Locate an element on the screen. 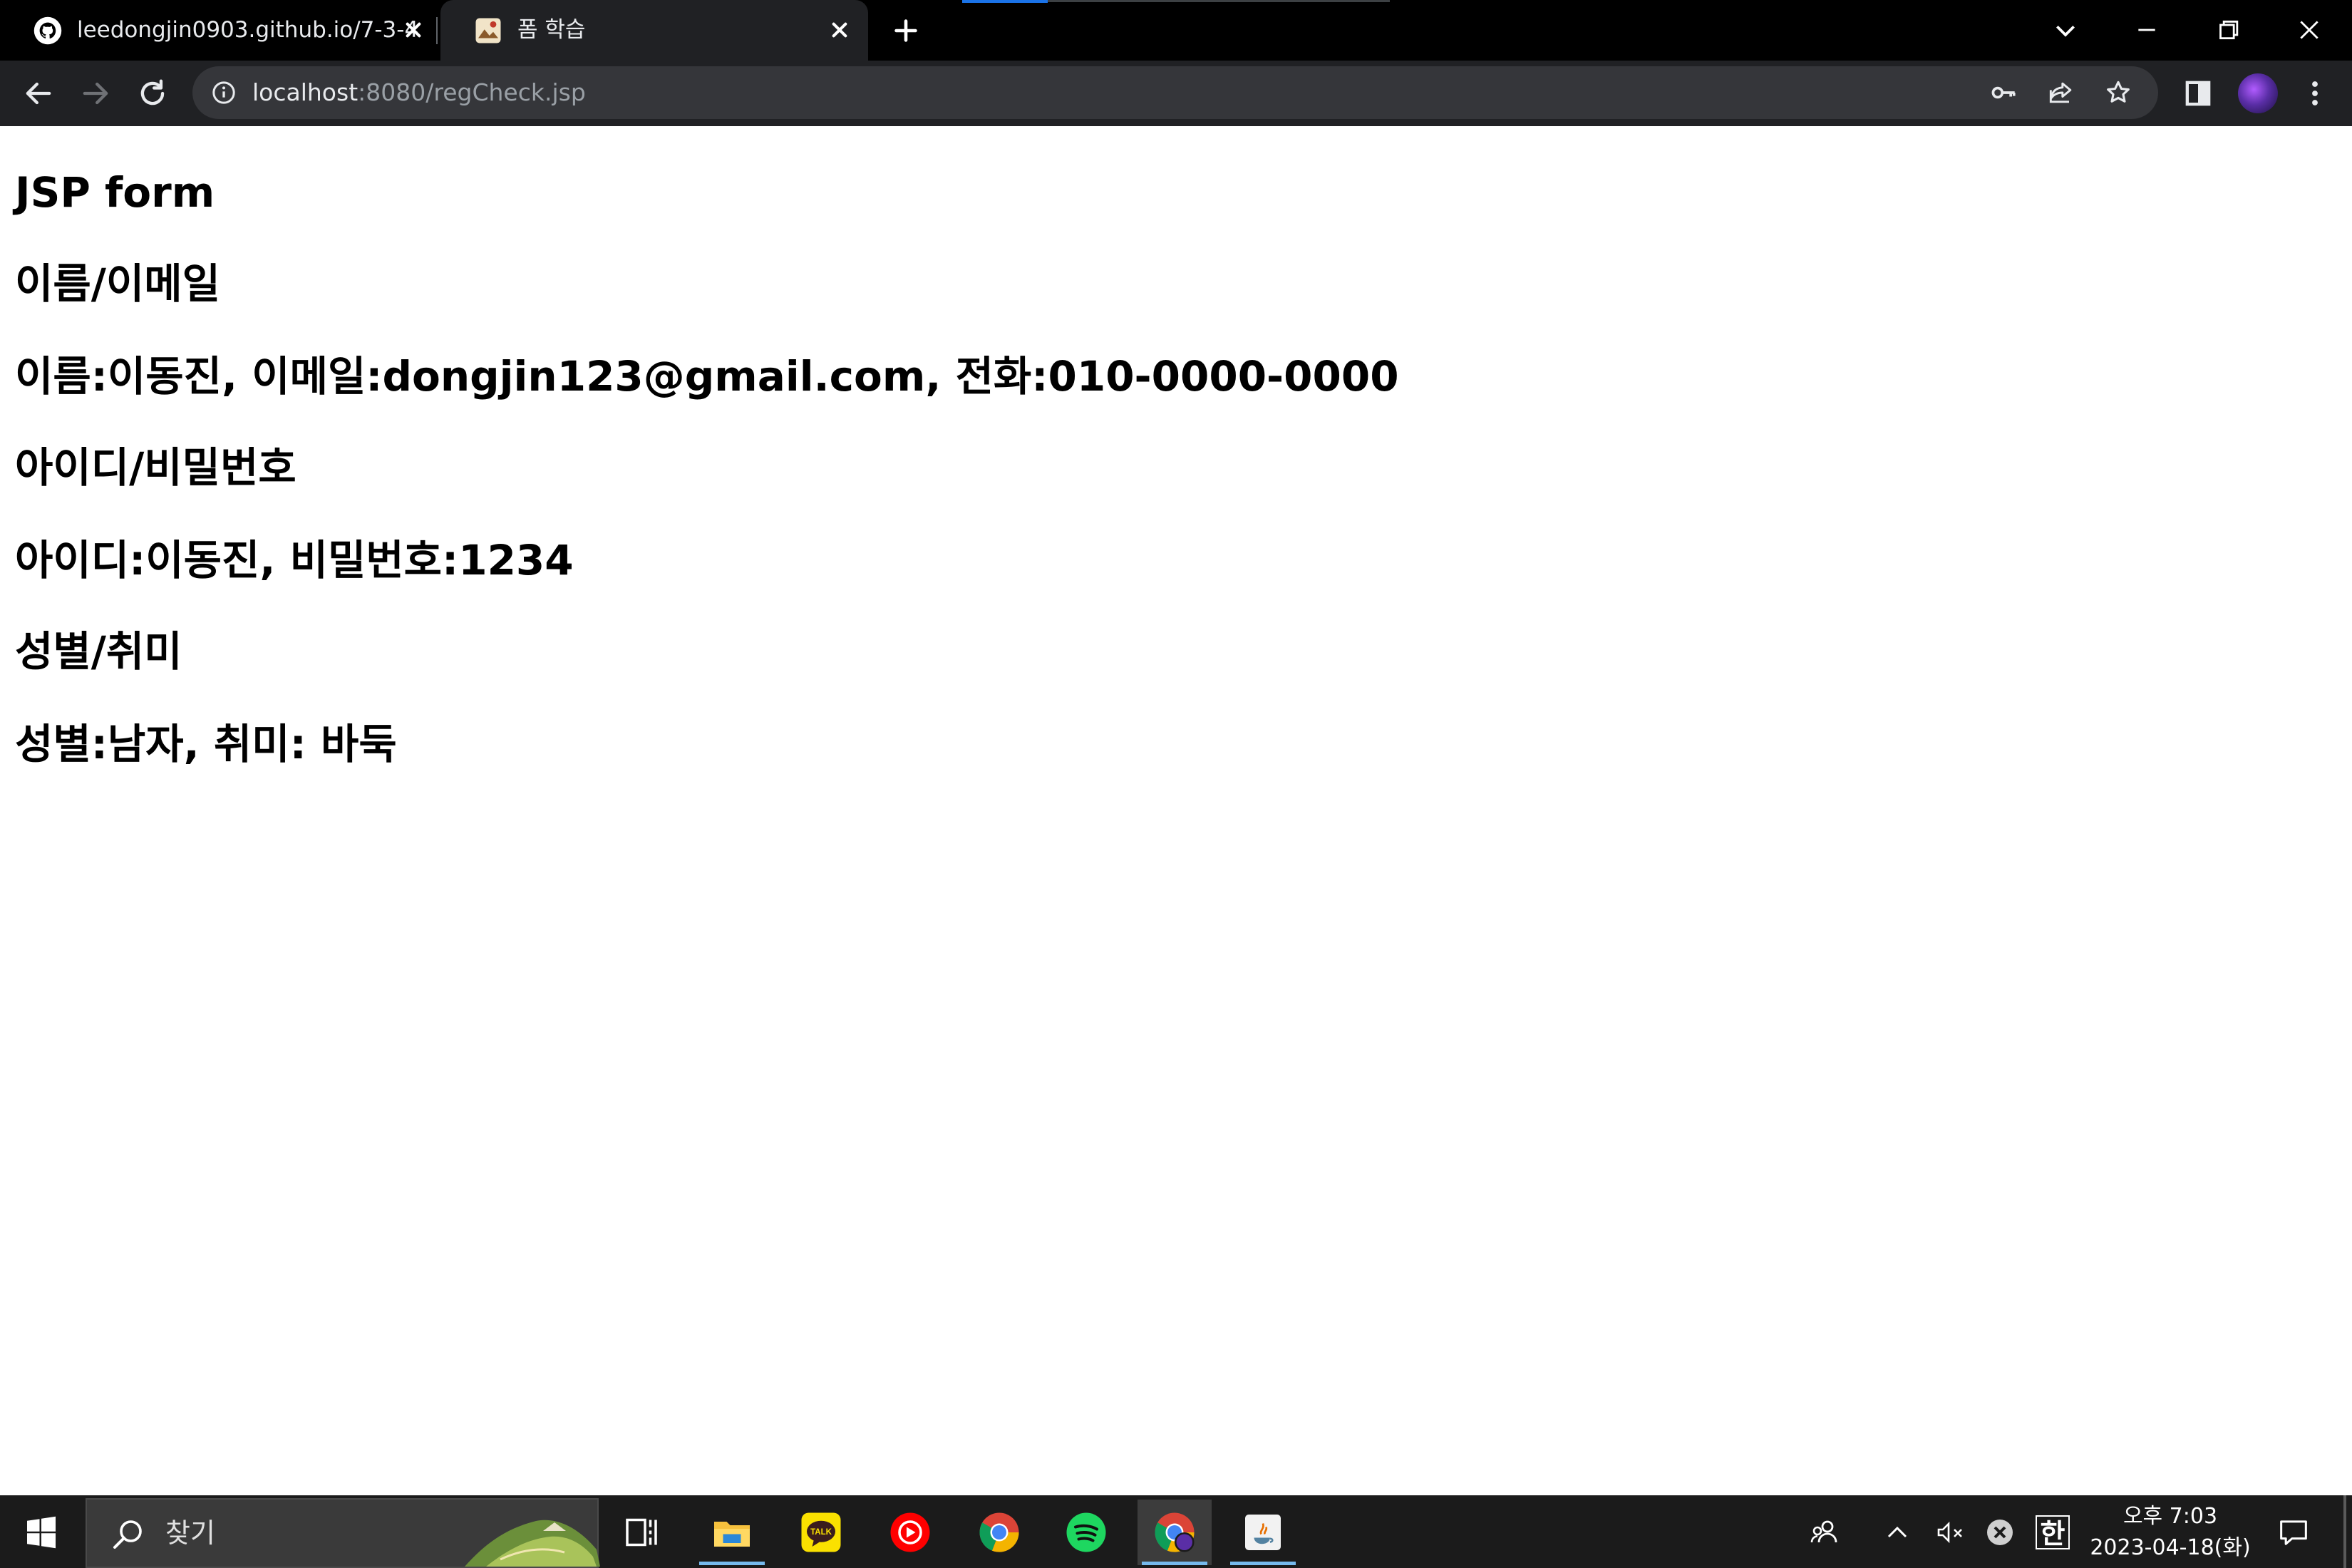 The height and width of the screenshot is (1568, 2352). github-icon is located at coordinates (48, 31).